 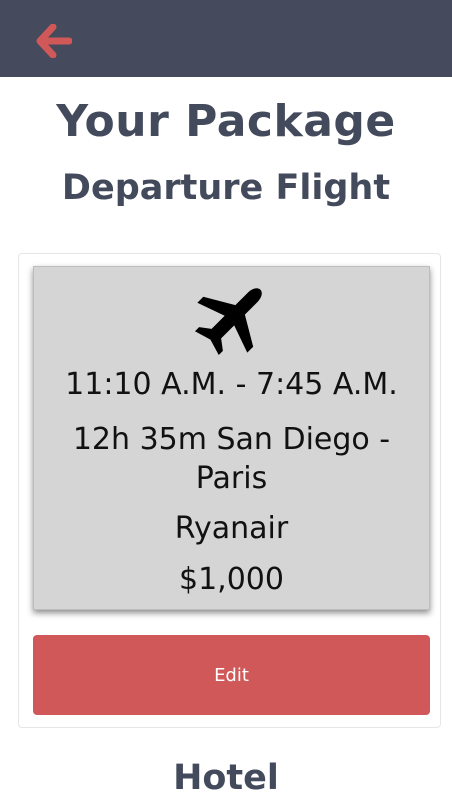 I want to click on flight-price: $1,000, so click(x=231, y=579).